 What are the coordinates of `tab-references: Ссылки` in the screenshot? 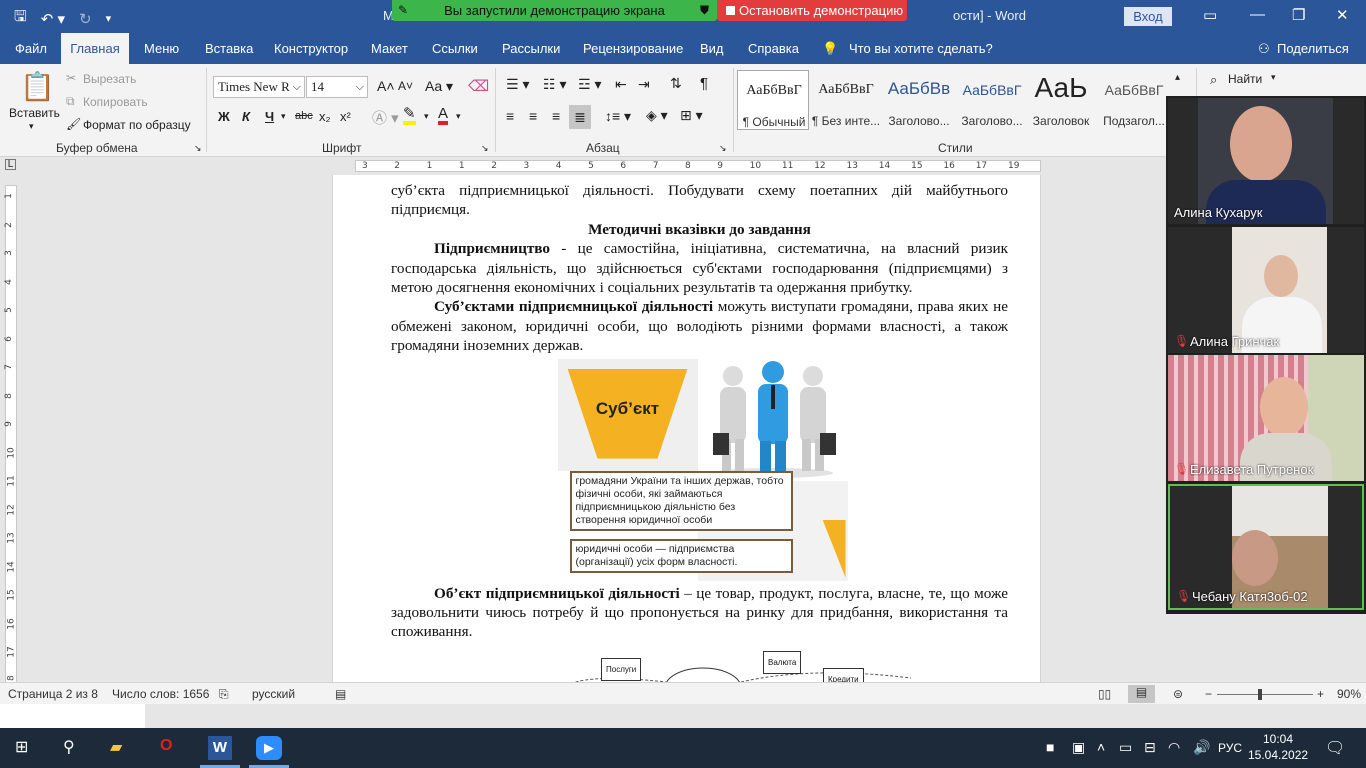 It's located at (455, 48).